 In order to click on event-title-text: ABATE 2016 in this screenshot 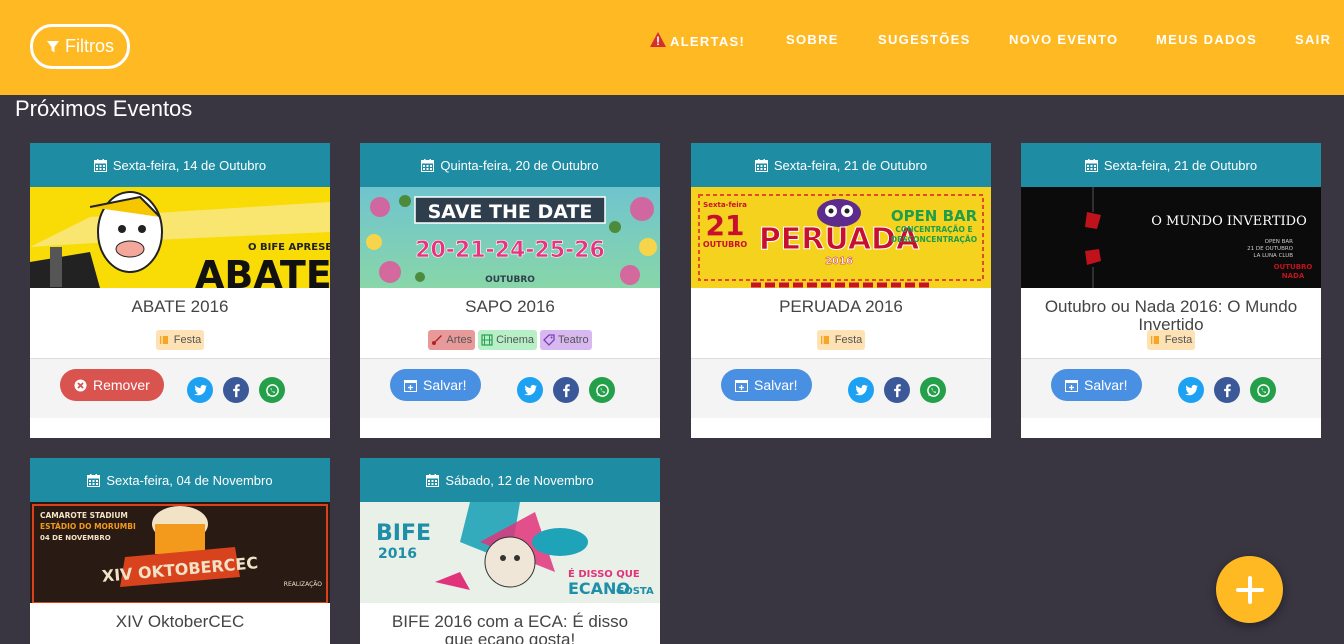, I will do `click(180, 306)`.